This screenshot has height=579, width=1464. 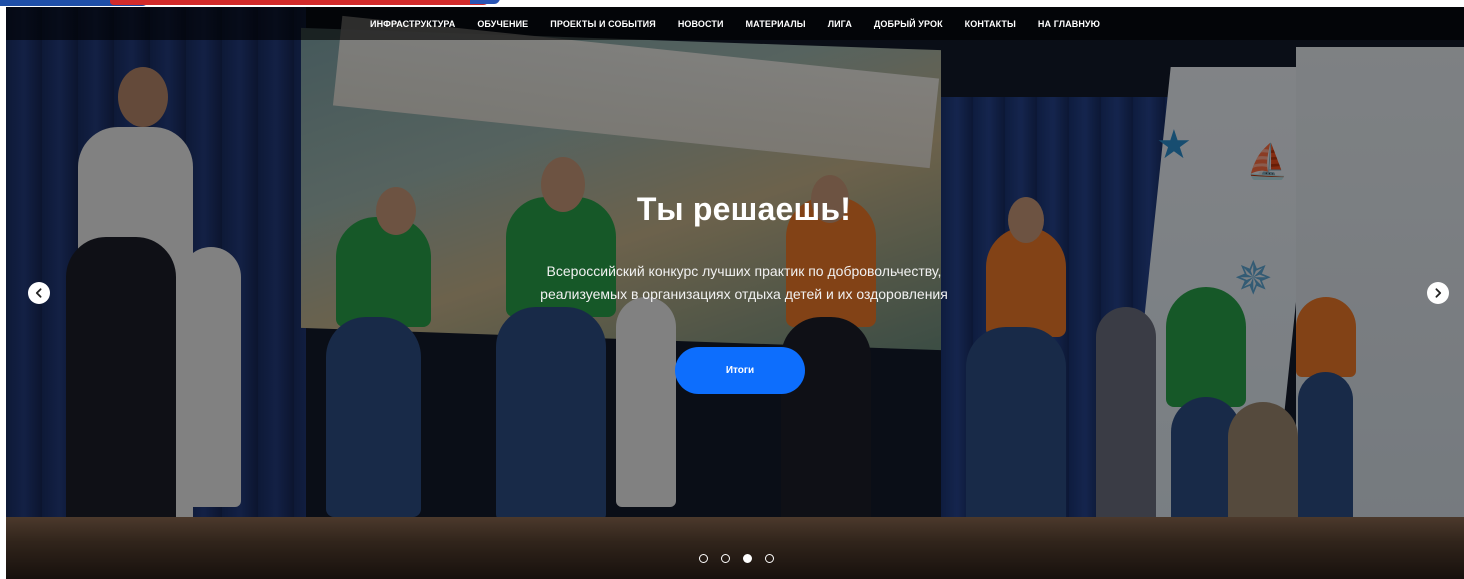 I want to click on slider-prev-button, so click(x=39, y=293).